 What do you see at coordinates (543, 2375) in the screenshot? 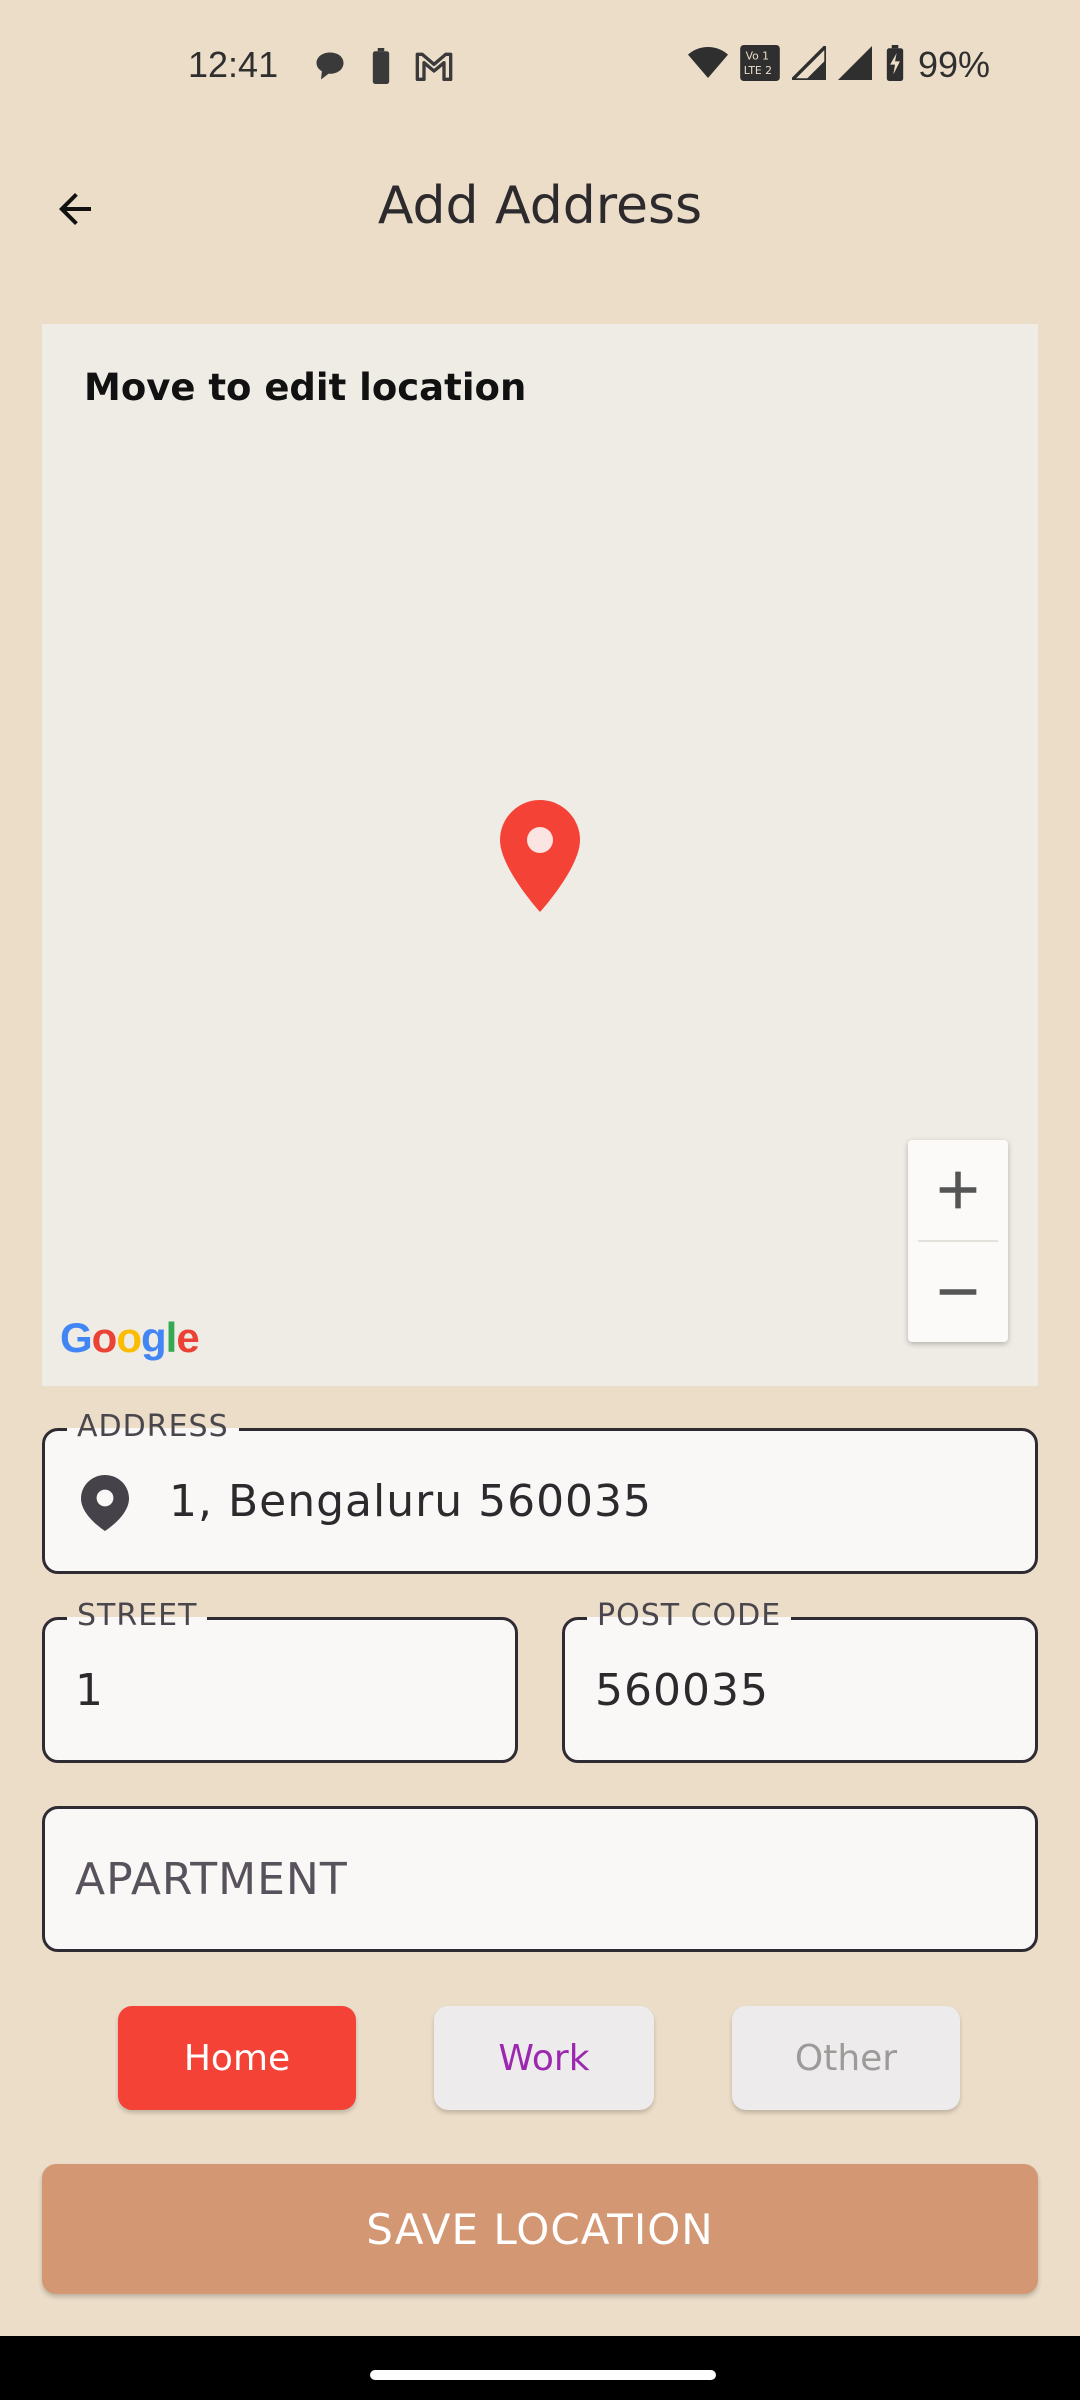
I see `home-gesture-handle` at bounding box center [543, 2375].